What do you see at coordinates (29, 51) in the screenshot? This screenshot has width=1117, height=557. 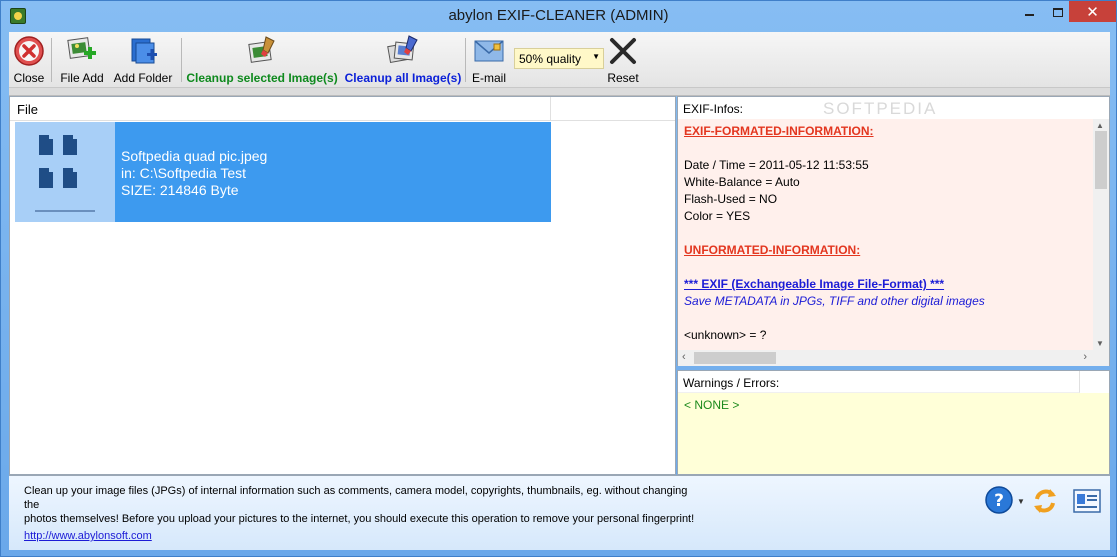 I see `close-circle-icon` at bounding box center [29, 51].